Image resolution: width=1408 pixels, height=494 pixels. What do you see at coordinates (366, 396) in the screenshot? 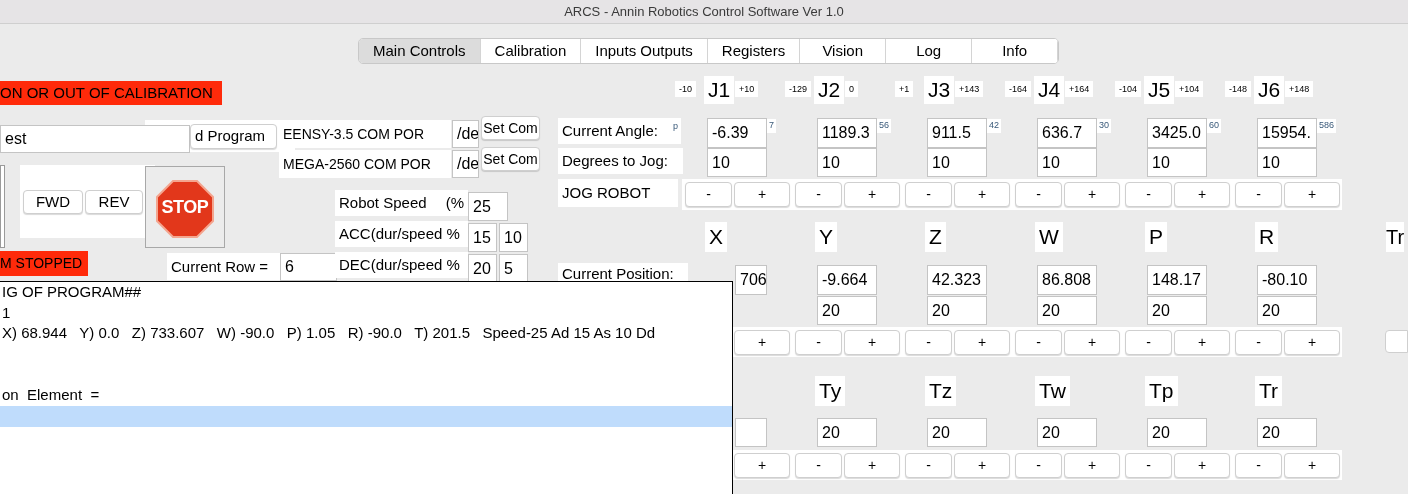
I see `program-line: on Element =` at bounding box center [366, 396].